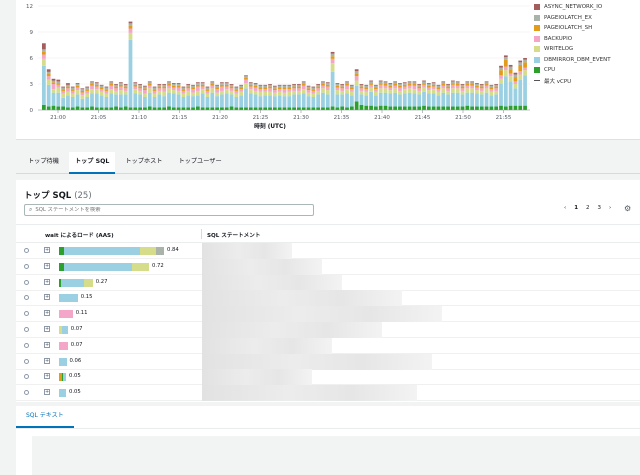 The width and height of the screenshot is (640, 475). Describe the element at coordinates (572, 81) in the screenshot. I see `legend-item: 最大 vCPU` at that location.